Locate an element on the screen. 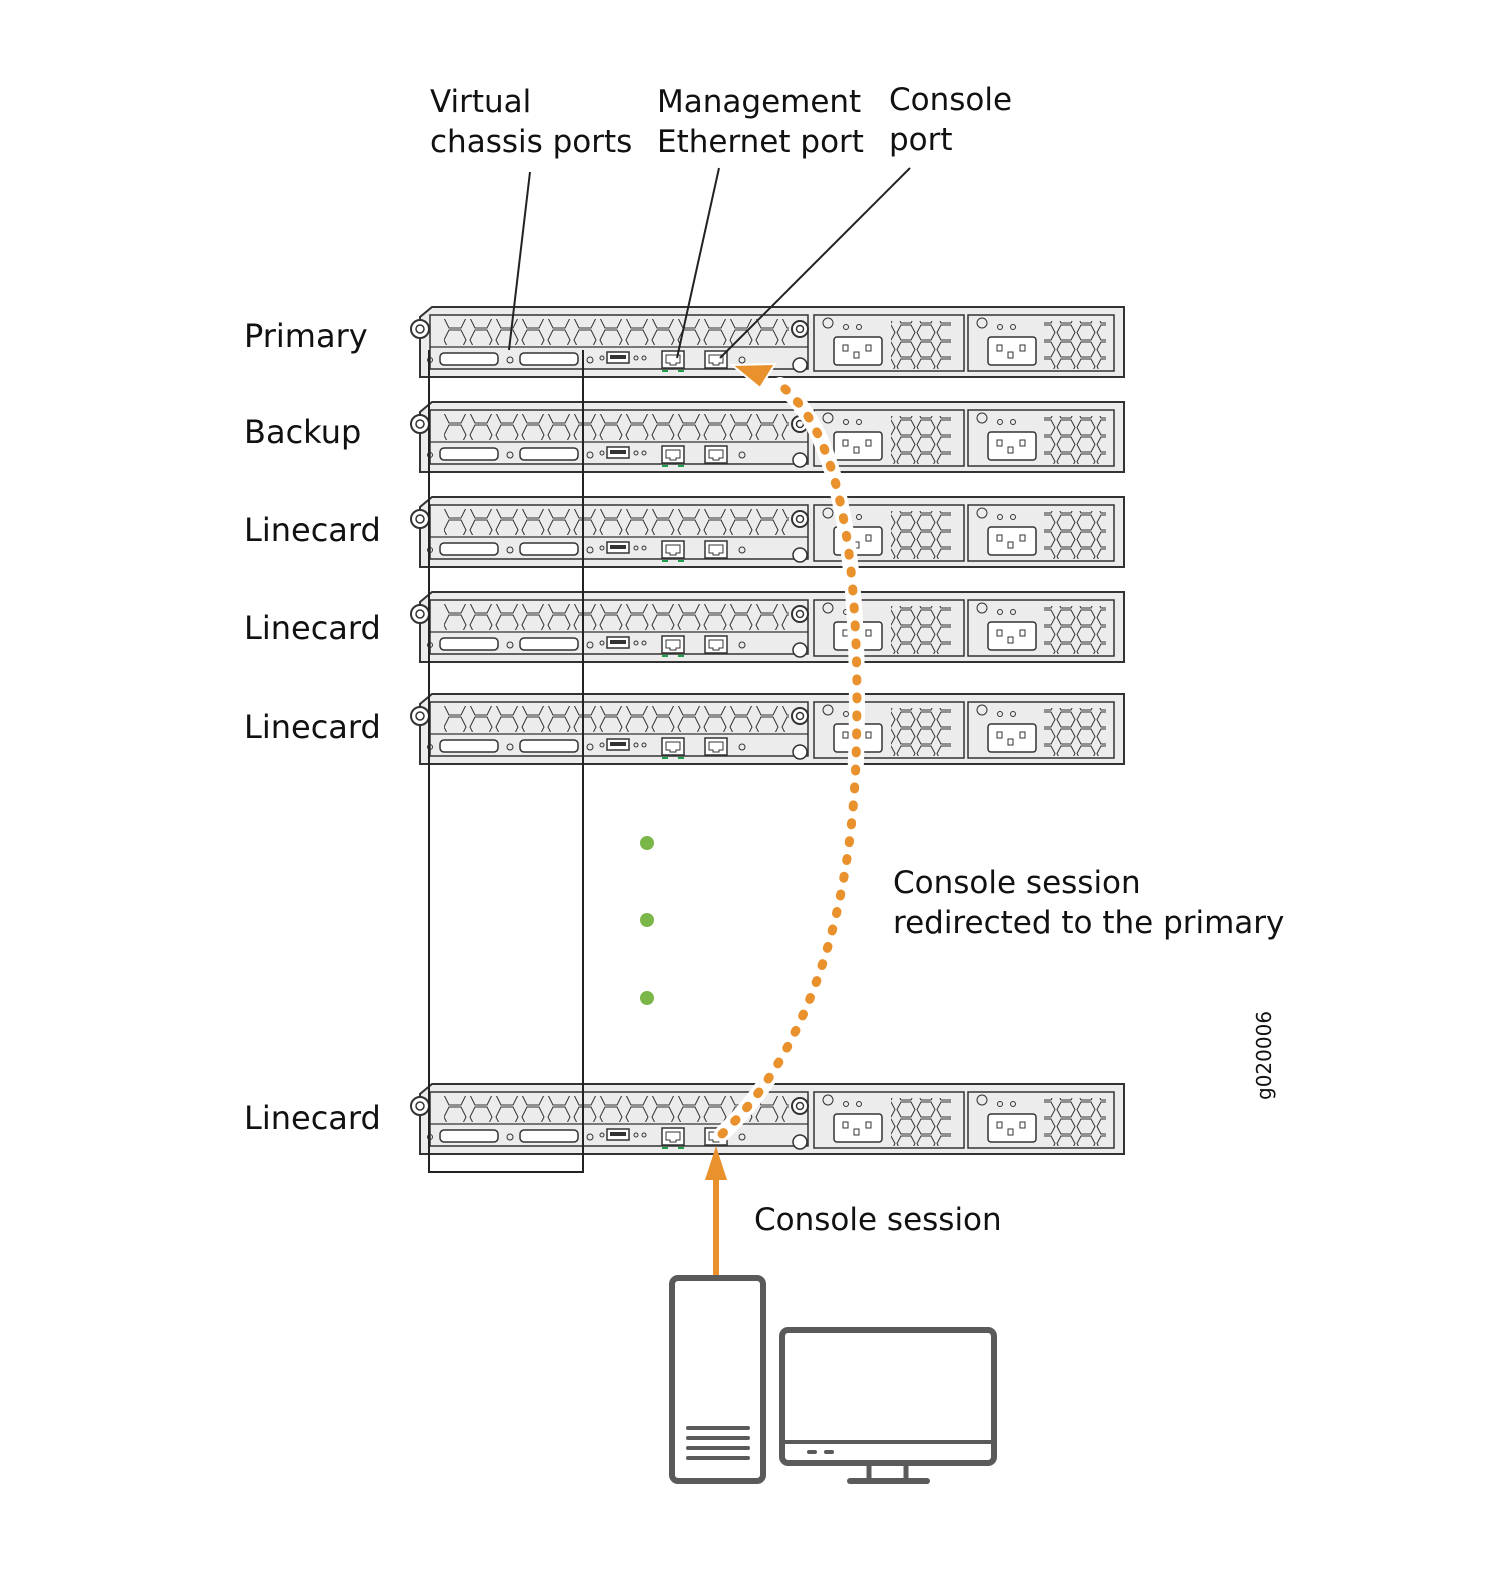 The width and height of the screenshot is (1501, 1570). switch-linecard-last is located at coordinates (767, 1119).